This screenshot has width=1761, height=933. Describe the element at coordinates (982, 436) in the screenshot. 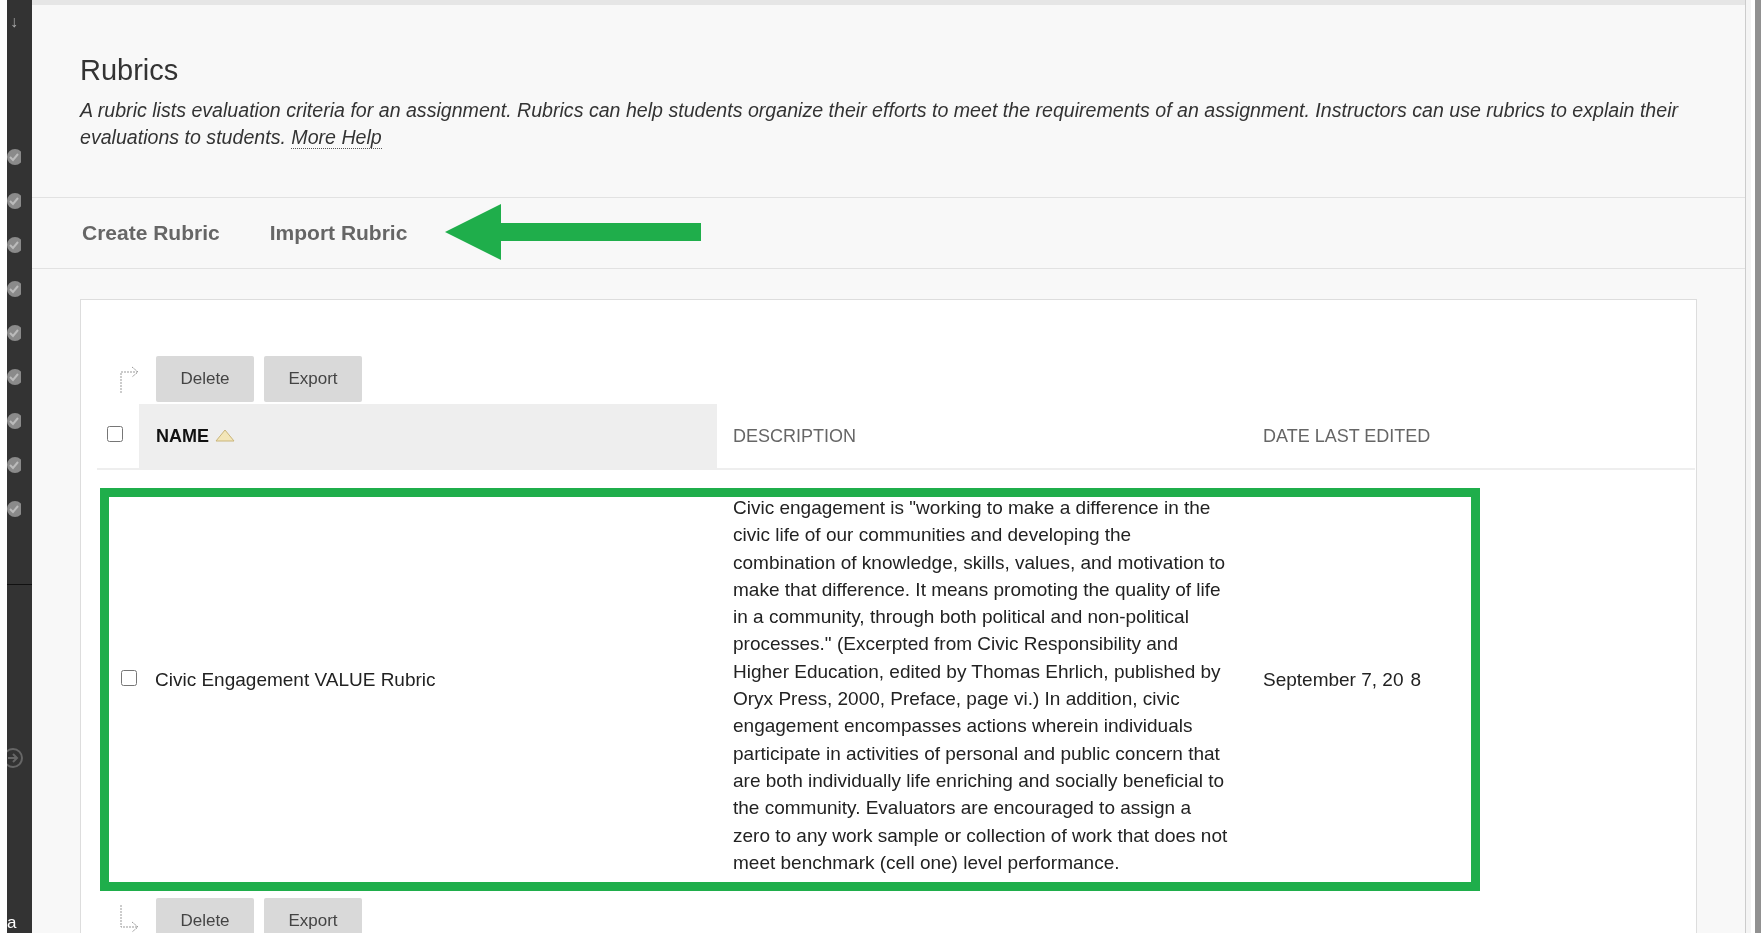

I see `column-header: DESCRIPTION` at that location.